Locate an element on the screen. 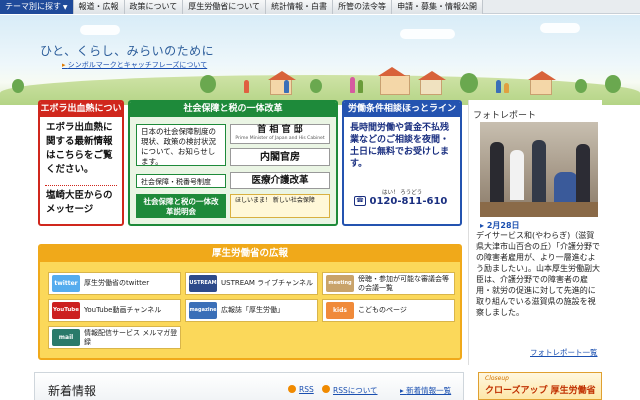  phone-caption: はい！ ろうどう is located at coordinates (402, 193).